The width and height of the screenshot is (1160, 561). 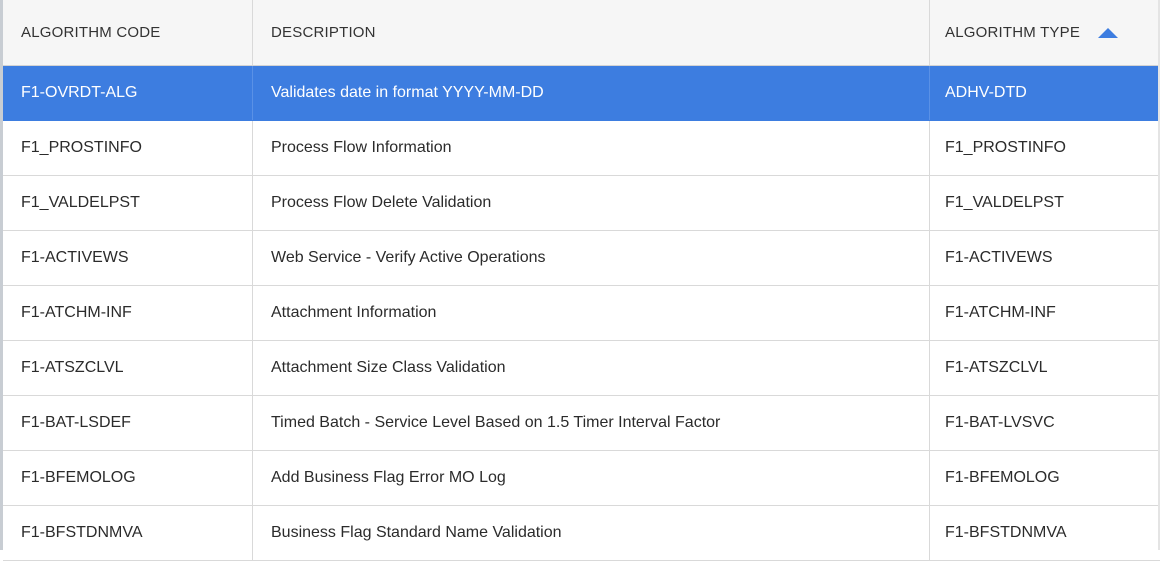 I want to click on cell-algorithm-code: F1-ATSZCLVL, so click(x=128, y=368).